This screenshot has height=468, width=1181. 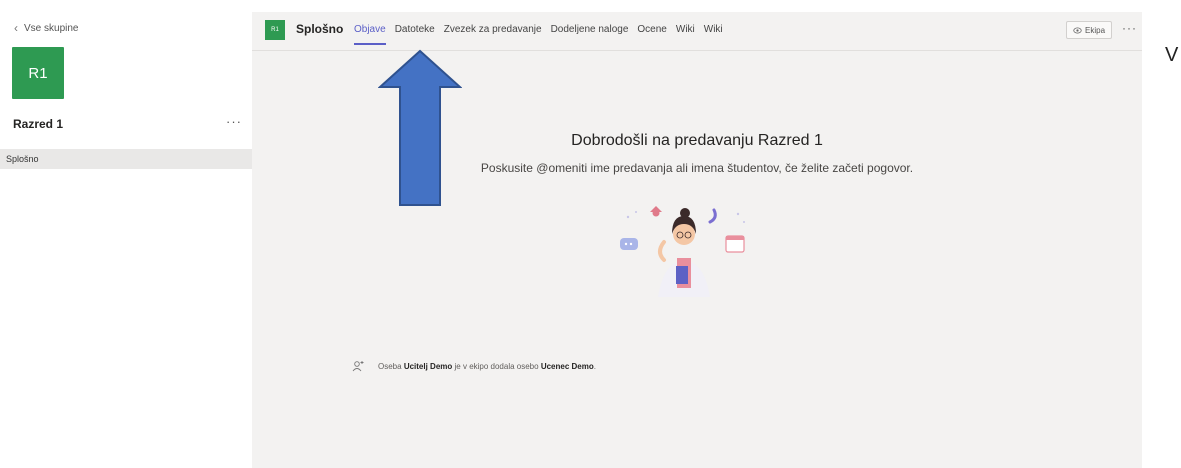 What do you see at coordinates (1095, 30) in the screenshot?
I see `team-button-label: Ekipa` at bounding box center [1095, 30].